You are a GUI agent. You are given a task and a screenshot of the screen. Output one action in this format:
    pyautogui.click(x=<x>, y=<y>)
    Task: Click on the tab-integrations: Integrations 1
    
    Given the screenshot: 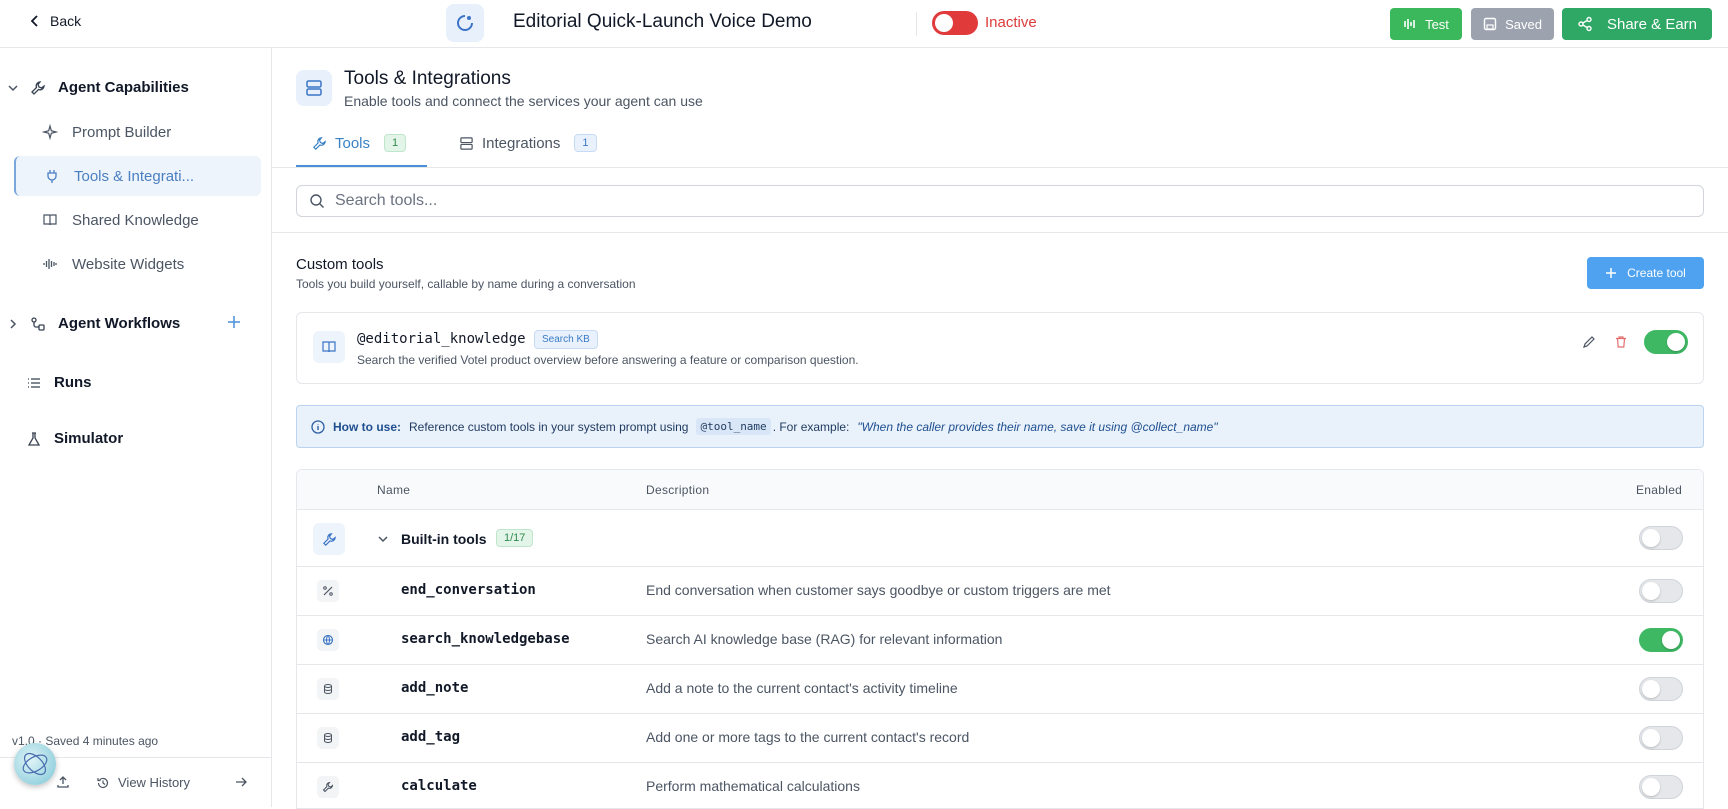 What is the action you would take?
    pyautogui.click(x=528, y=143)
    